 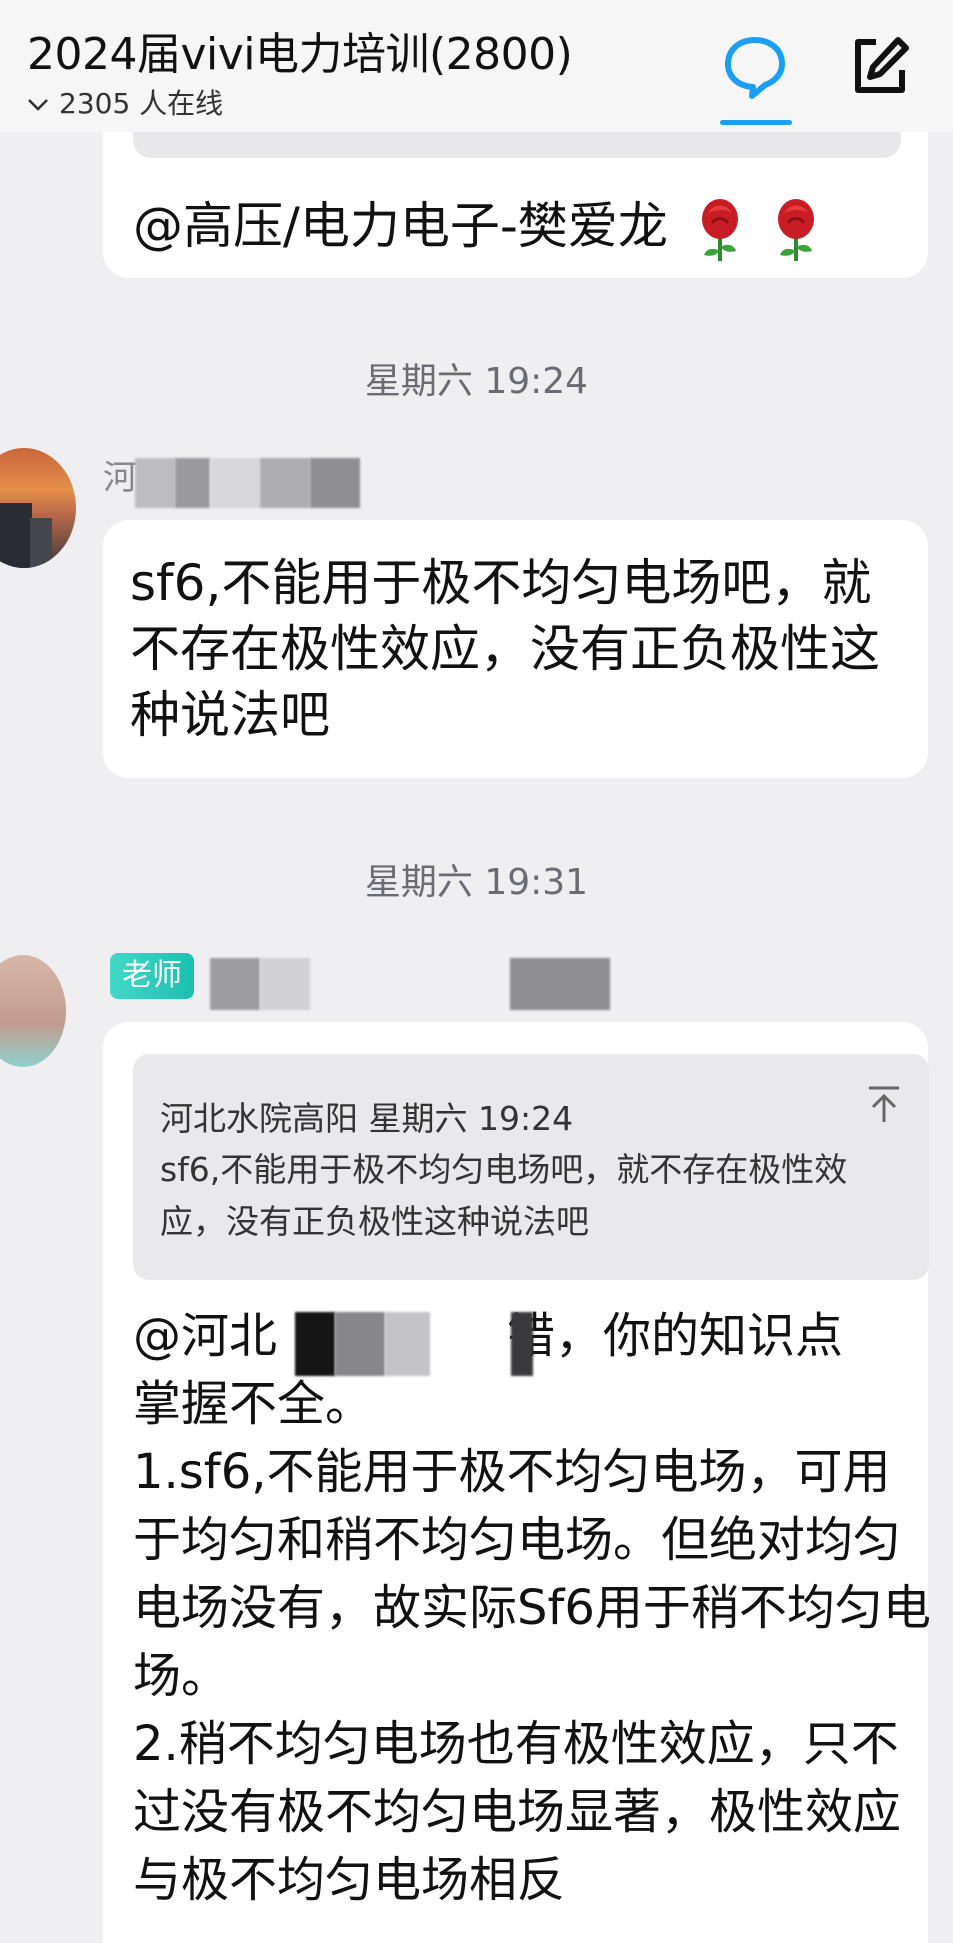 What do you see at coordinates (756, 122) in the screenshot?
I see `chat-tab-indicator` at bounding box center [756, 122].